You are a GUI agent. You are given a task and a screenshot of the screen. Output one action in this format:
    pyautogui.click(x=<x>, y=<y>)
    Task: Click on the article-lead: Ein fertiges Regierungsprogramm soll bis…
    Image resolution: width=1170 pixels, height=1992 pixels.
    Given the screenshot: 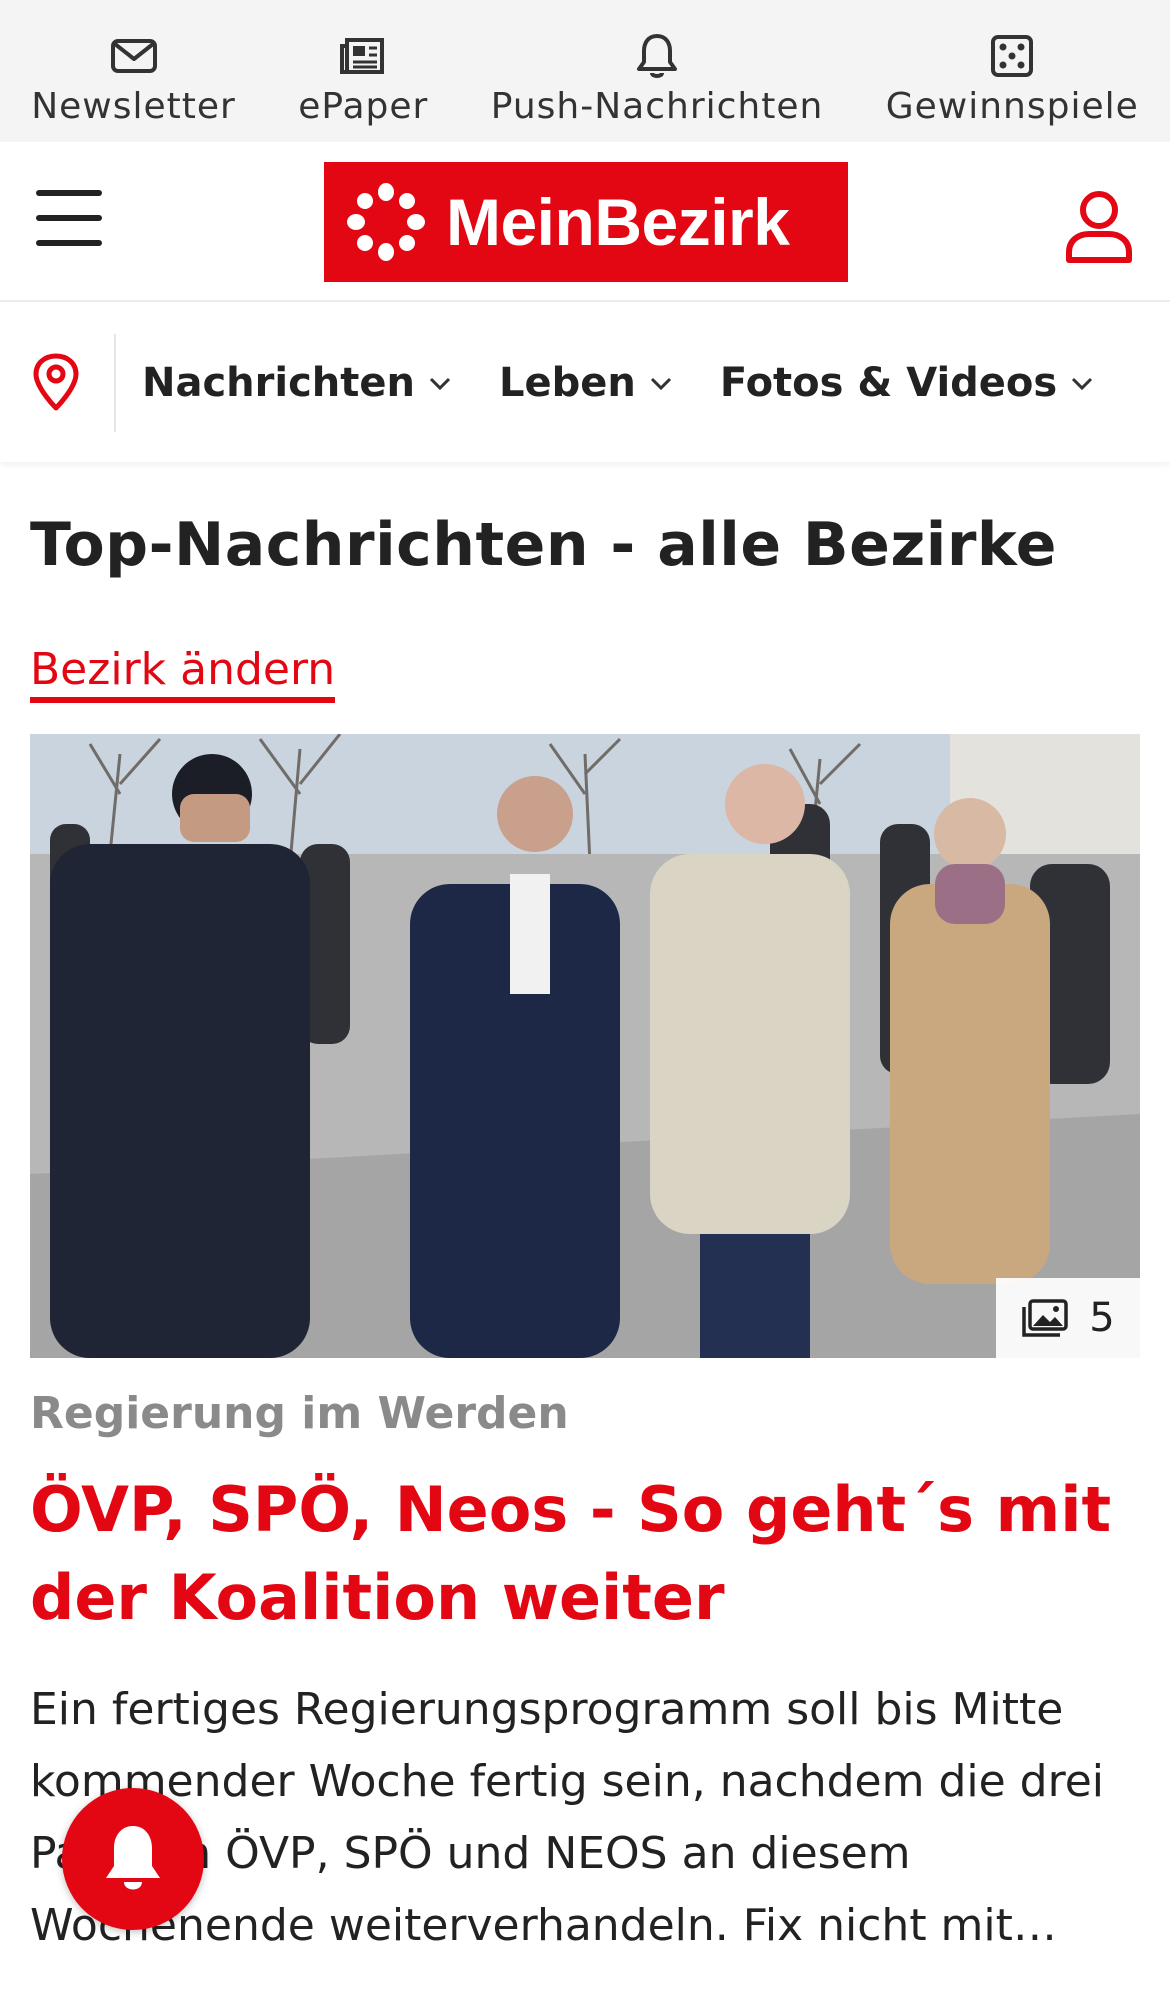 What is the action you would take?
    pyautogui.click(x=567, y=1817)
    